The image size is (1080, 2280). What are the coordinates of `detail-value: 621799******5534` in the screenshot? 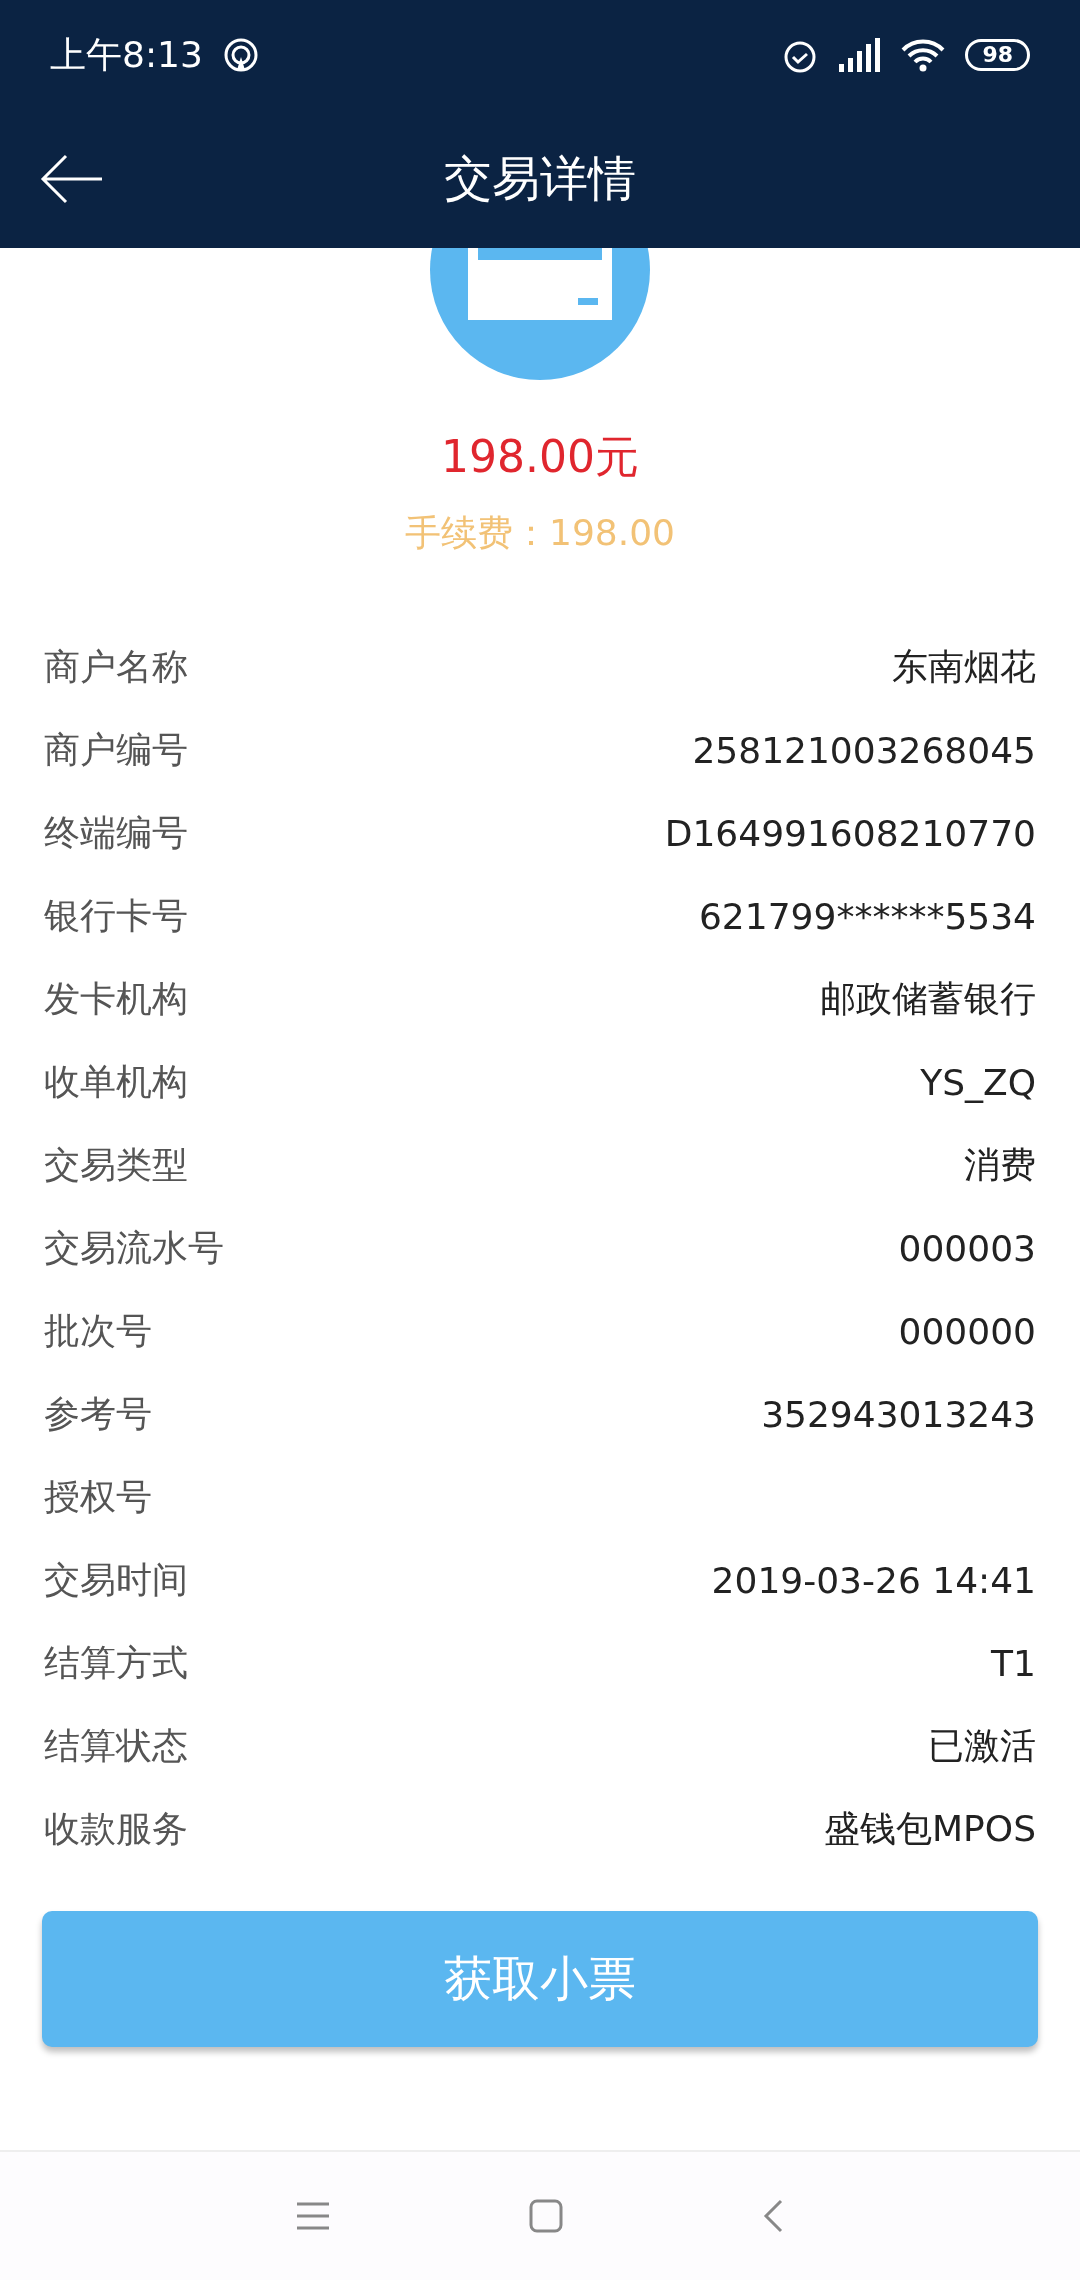 It's located at (867, 916).